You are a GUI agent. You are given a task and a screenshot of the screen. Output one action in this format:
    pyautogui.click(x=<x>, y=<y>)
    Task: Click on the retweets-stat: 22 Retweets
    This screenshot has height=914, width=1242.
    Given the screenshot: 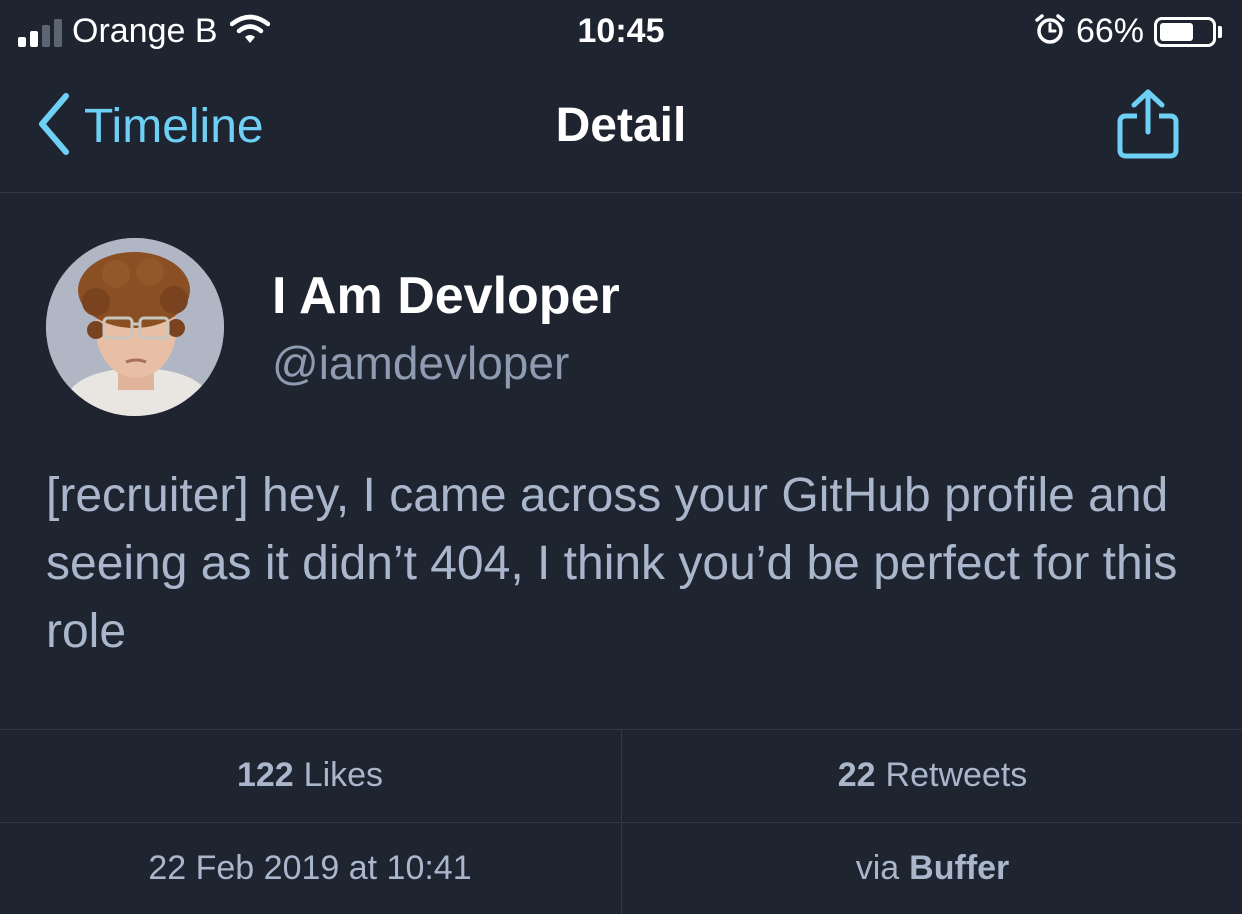 What is the action you would take?
    pyautogui.click(x=931, y=775)
    